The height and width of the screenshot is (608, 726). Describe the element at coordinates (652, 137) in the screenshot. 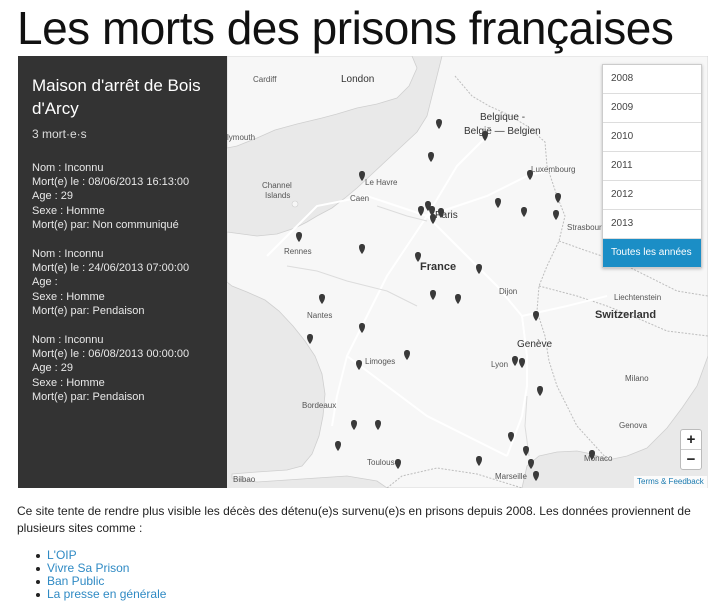

I see `year-option-2010: 2010` at that location.